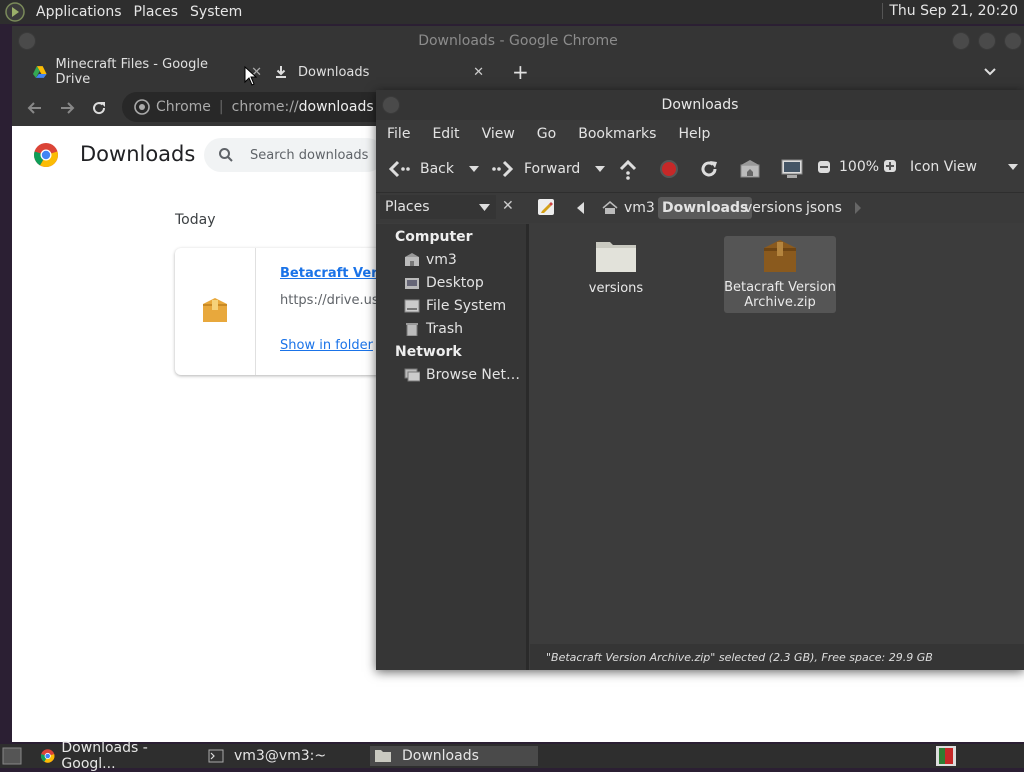 The width and height of the screenshot is (1024, 772). Describe the element at coordinates (694, 134) in the screenshot. I see `menu-help: Help` at that location.